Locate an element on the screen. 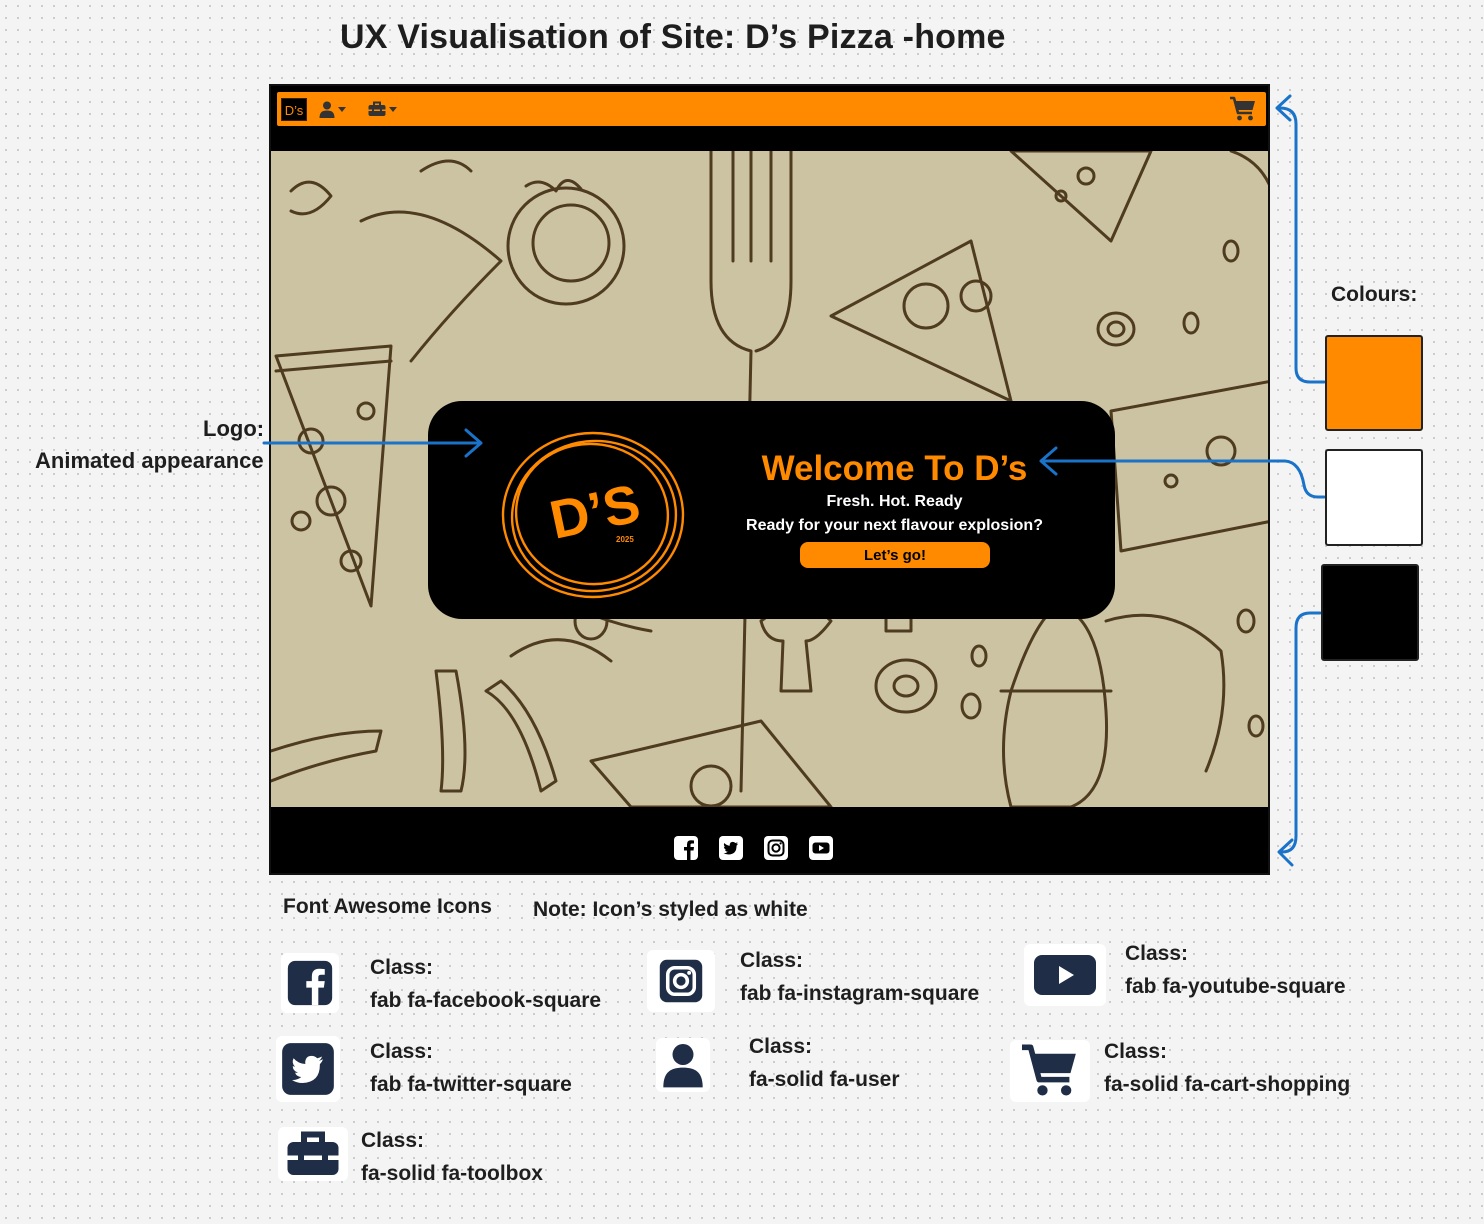 This screenshot has height=1224, width=1484. icons-heading: Font Awesome Icons is located at coordinates (387, 906).